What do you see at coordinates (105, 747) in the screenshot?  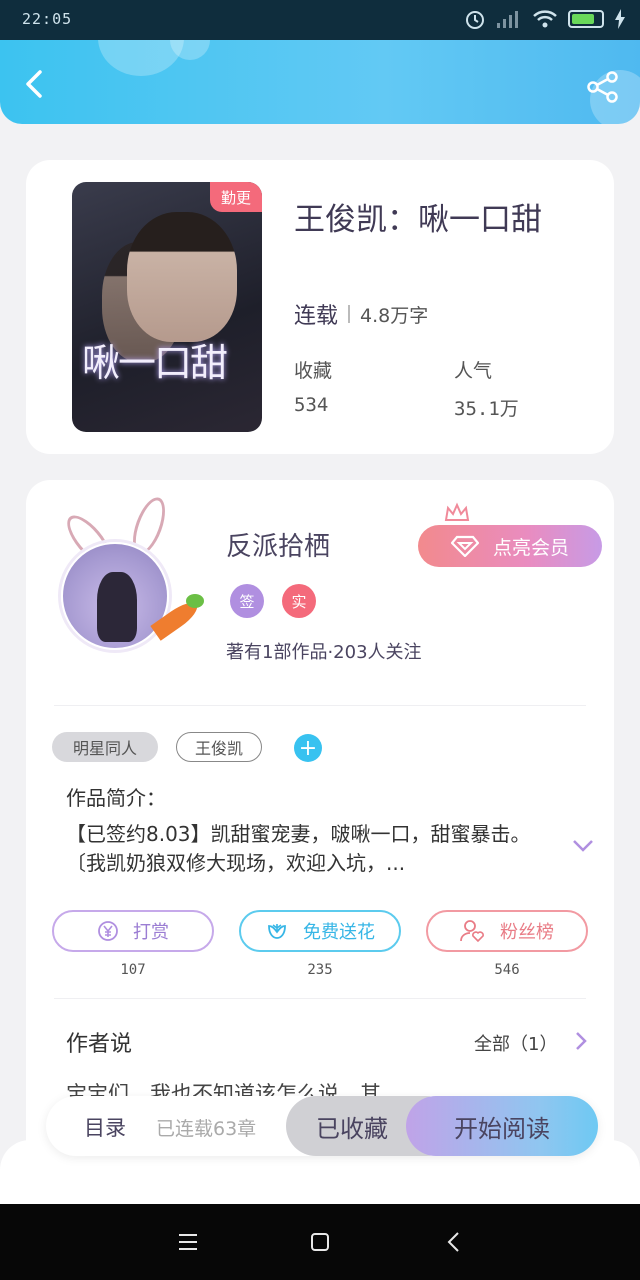 I see `tag-category: 明星同人` at bounding box center [105, 747].